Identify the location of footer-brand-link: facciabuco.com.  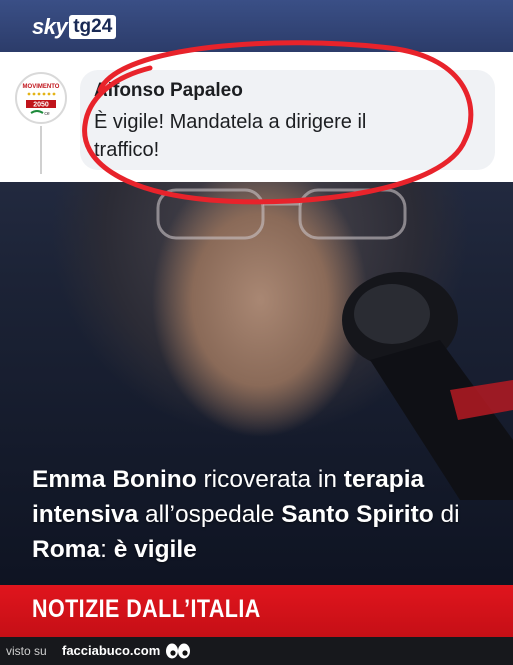
(111, 650).